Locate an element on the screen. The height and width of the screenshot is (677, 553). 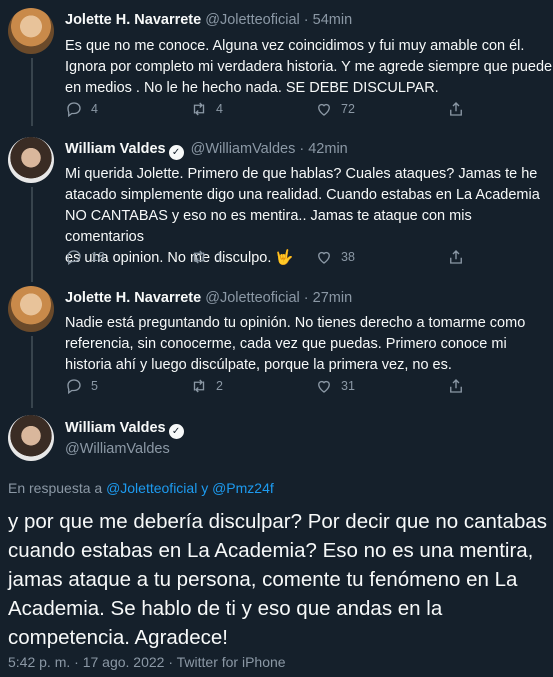
like-button: 31 is located at coordinates (335, 386).